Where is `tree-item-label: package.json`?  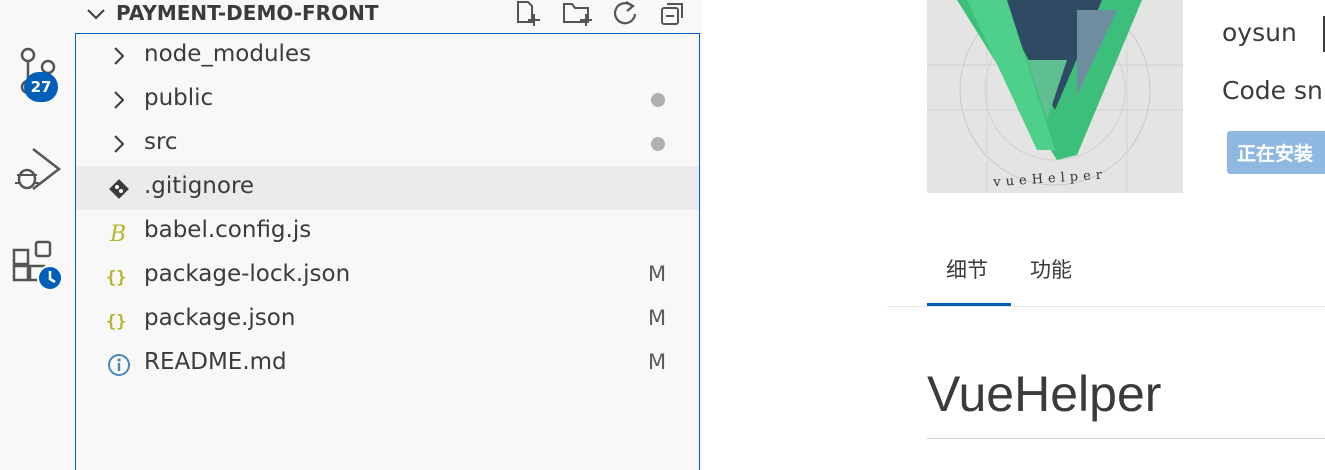
tree-item-label: package.json is located at coordinates (220, 318).